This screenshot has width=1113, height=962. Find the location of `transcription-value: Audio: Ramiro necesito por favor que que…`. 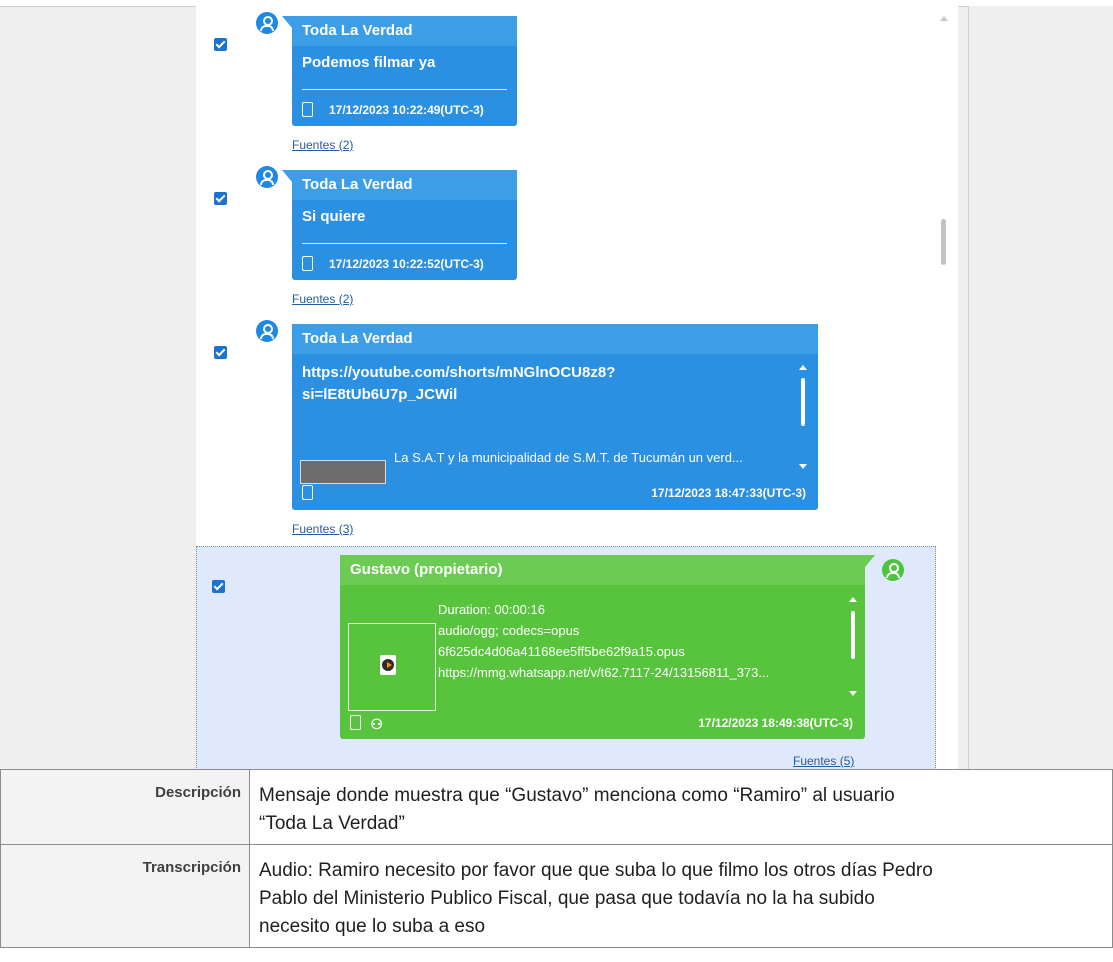

transcription-value: Audio: Ramiro necesito por favor que que… is located at coordinates (681, 896).